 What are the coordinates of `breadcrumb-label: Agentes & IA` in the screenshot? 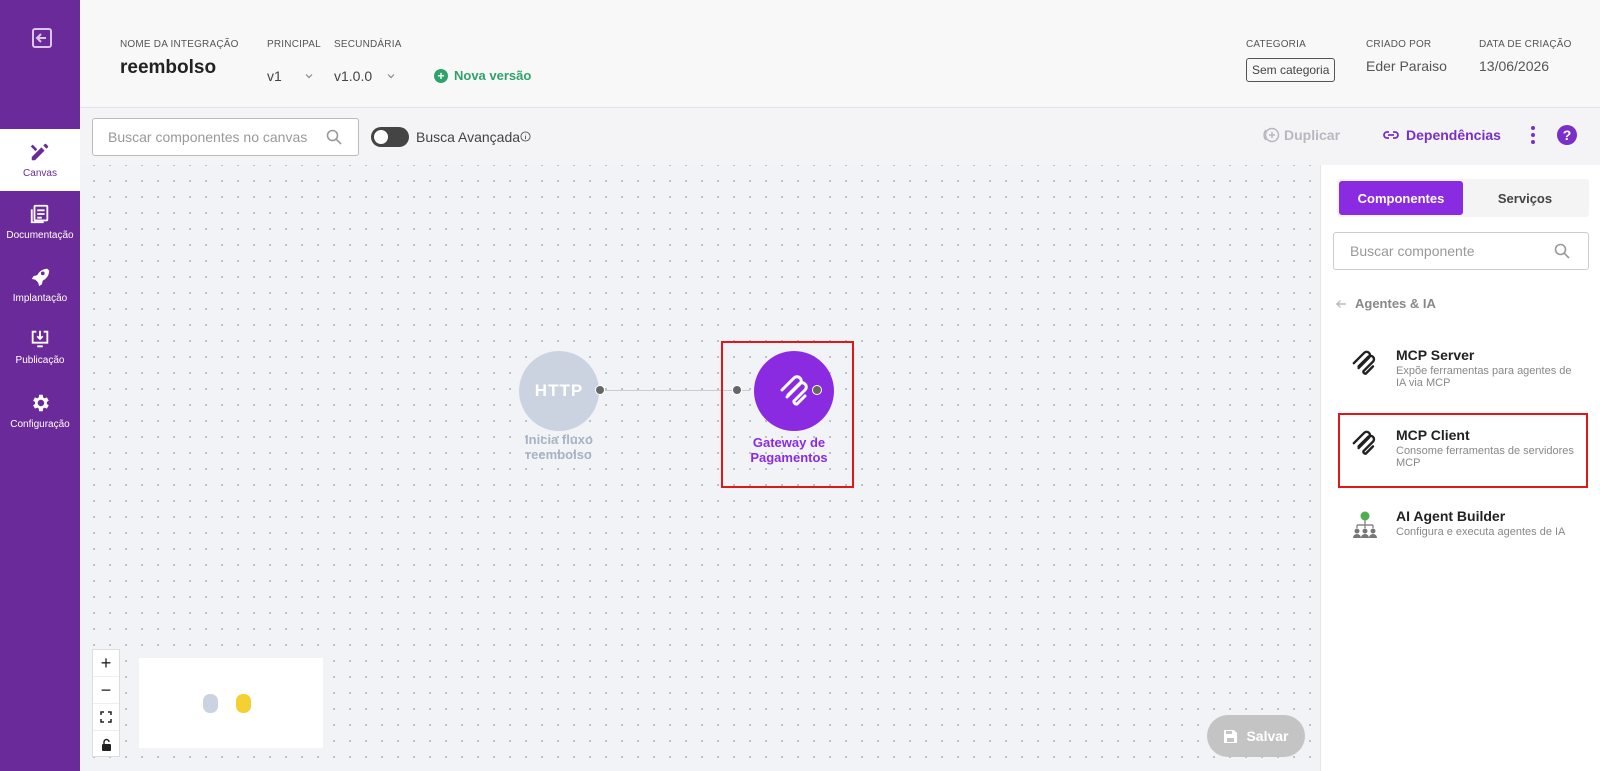 It's located at (1395, 303).